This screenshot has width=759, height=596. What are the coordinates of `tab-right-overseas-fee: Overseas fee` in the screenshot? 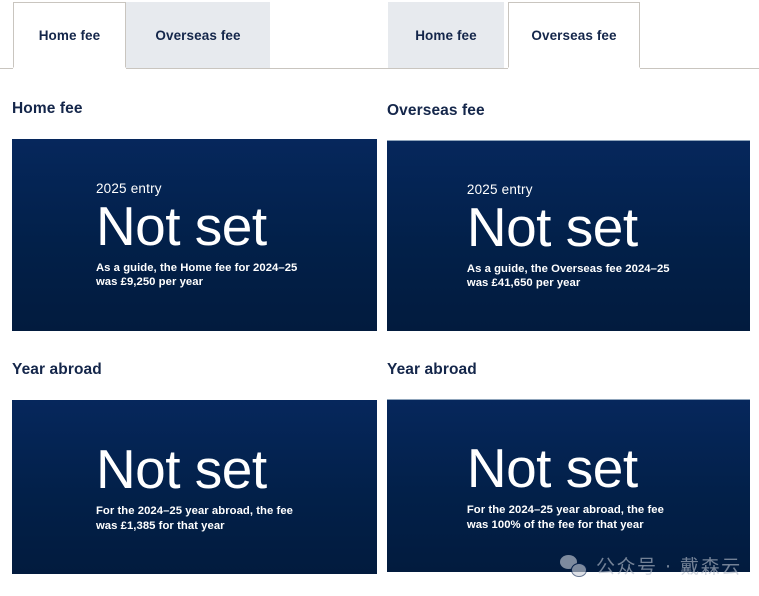 It's located at (574, 35).